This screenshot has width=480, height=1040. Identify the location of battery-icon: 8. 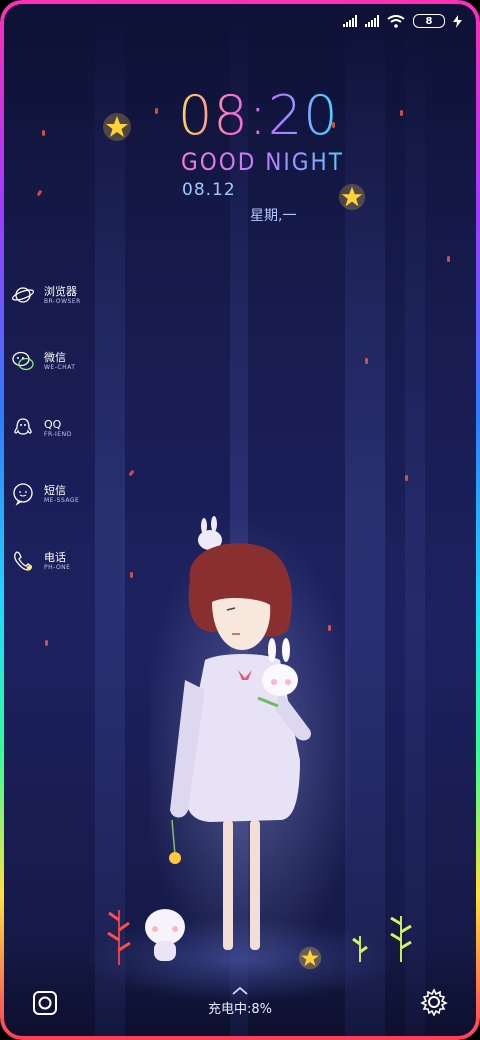
(429, 21).